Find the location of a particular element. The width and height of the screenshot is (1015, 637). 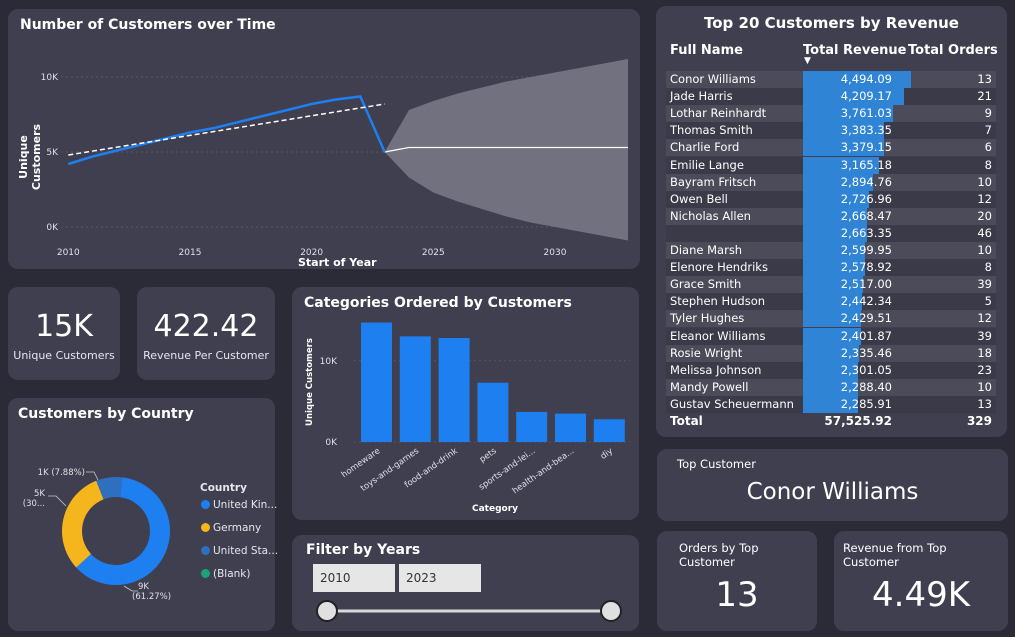

cell-total-revenue: 2,668.47 is located at coordinates (866, 215).